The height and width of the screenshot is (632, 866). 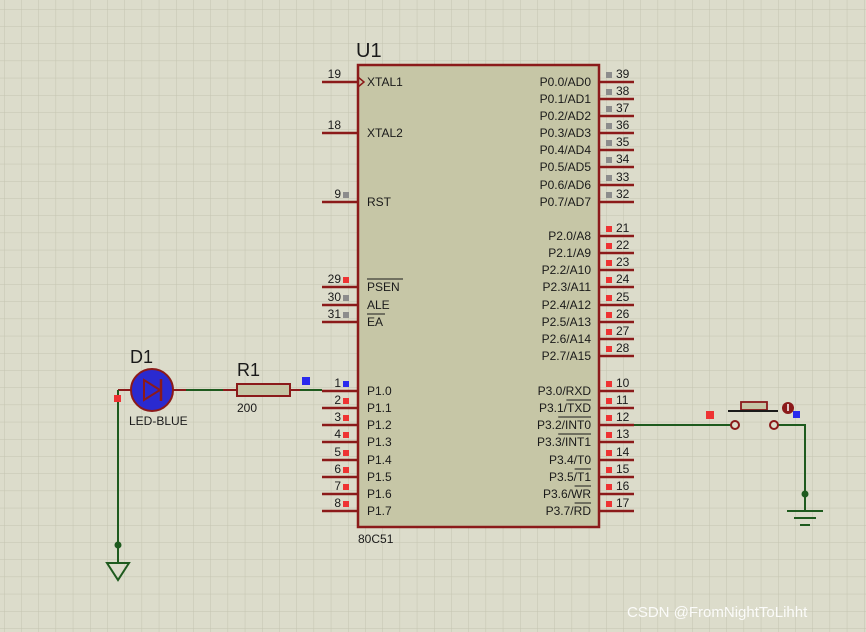 What do you see at coordinates (567, 305) in the screenshot?
I see `pin-name: P2.4/A12` at bounding box center [567, 305].